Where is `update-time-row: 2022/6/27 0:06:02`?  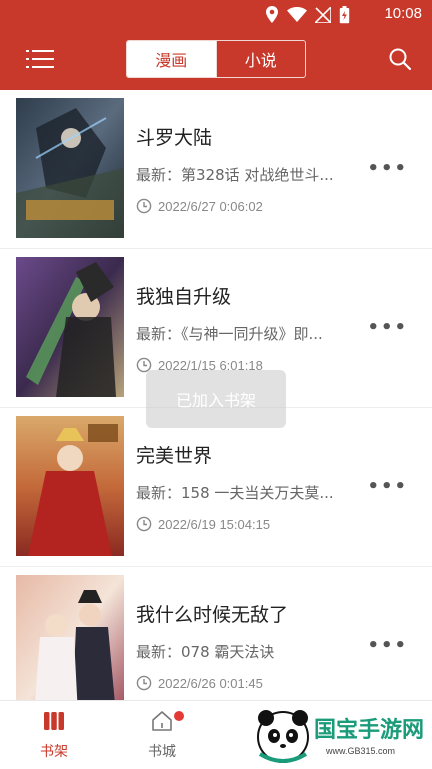 update-time-row: 2022/6/27 0:06:02 is located at coordinates (199, 206).